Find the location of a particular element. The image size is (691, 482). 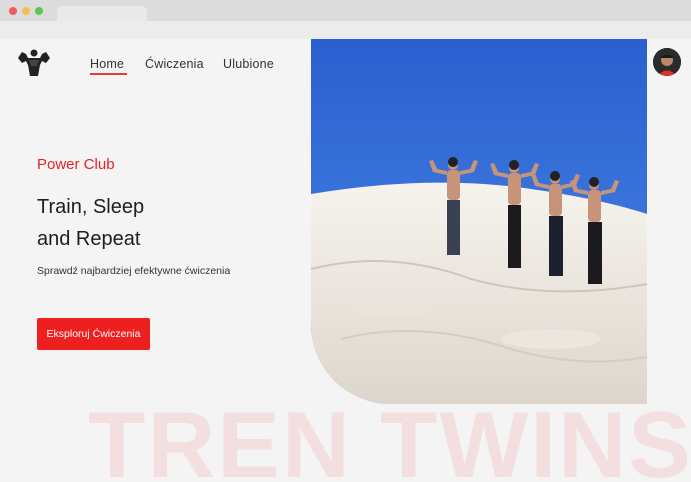

browser-chrome is located at coordinates (345, 19).